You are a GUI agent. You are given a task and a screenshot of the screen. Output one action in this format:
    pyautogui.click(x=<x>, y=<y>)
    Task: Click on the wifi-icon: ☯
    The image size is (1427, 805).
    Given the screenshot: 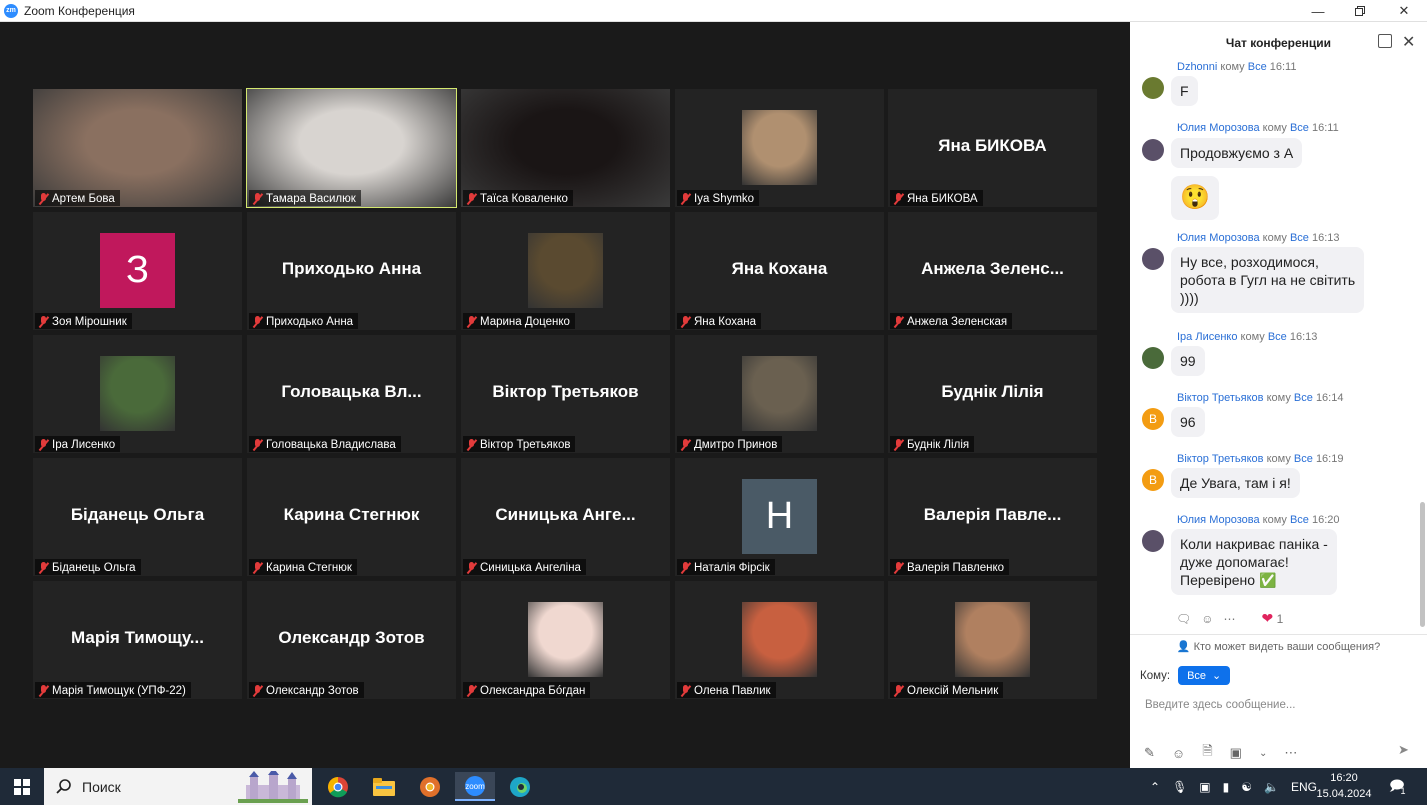 What is the action you would take?
    pyautogui.click(x=1246, y=787)
    